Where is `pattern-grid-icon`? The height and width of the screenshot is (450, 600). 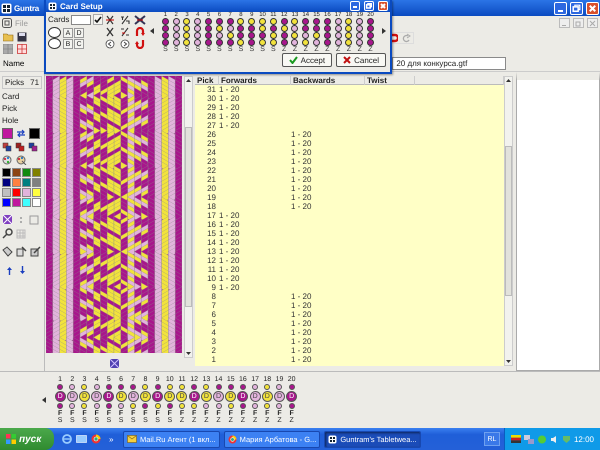
pattern-grid-icon is located at coordinates (7, 219).